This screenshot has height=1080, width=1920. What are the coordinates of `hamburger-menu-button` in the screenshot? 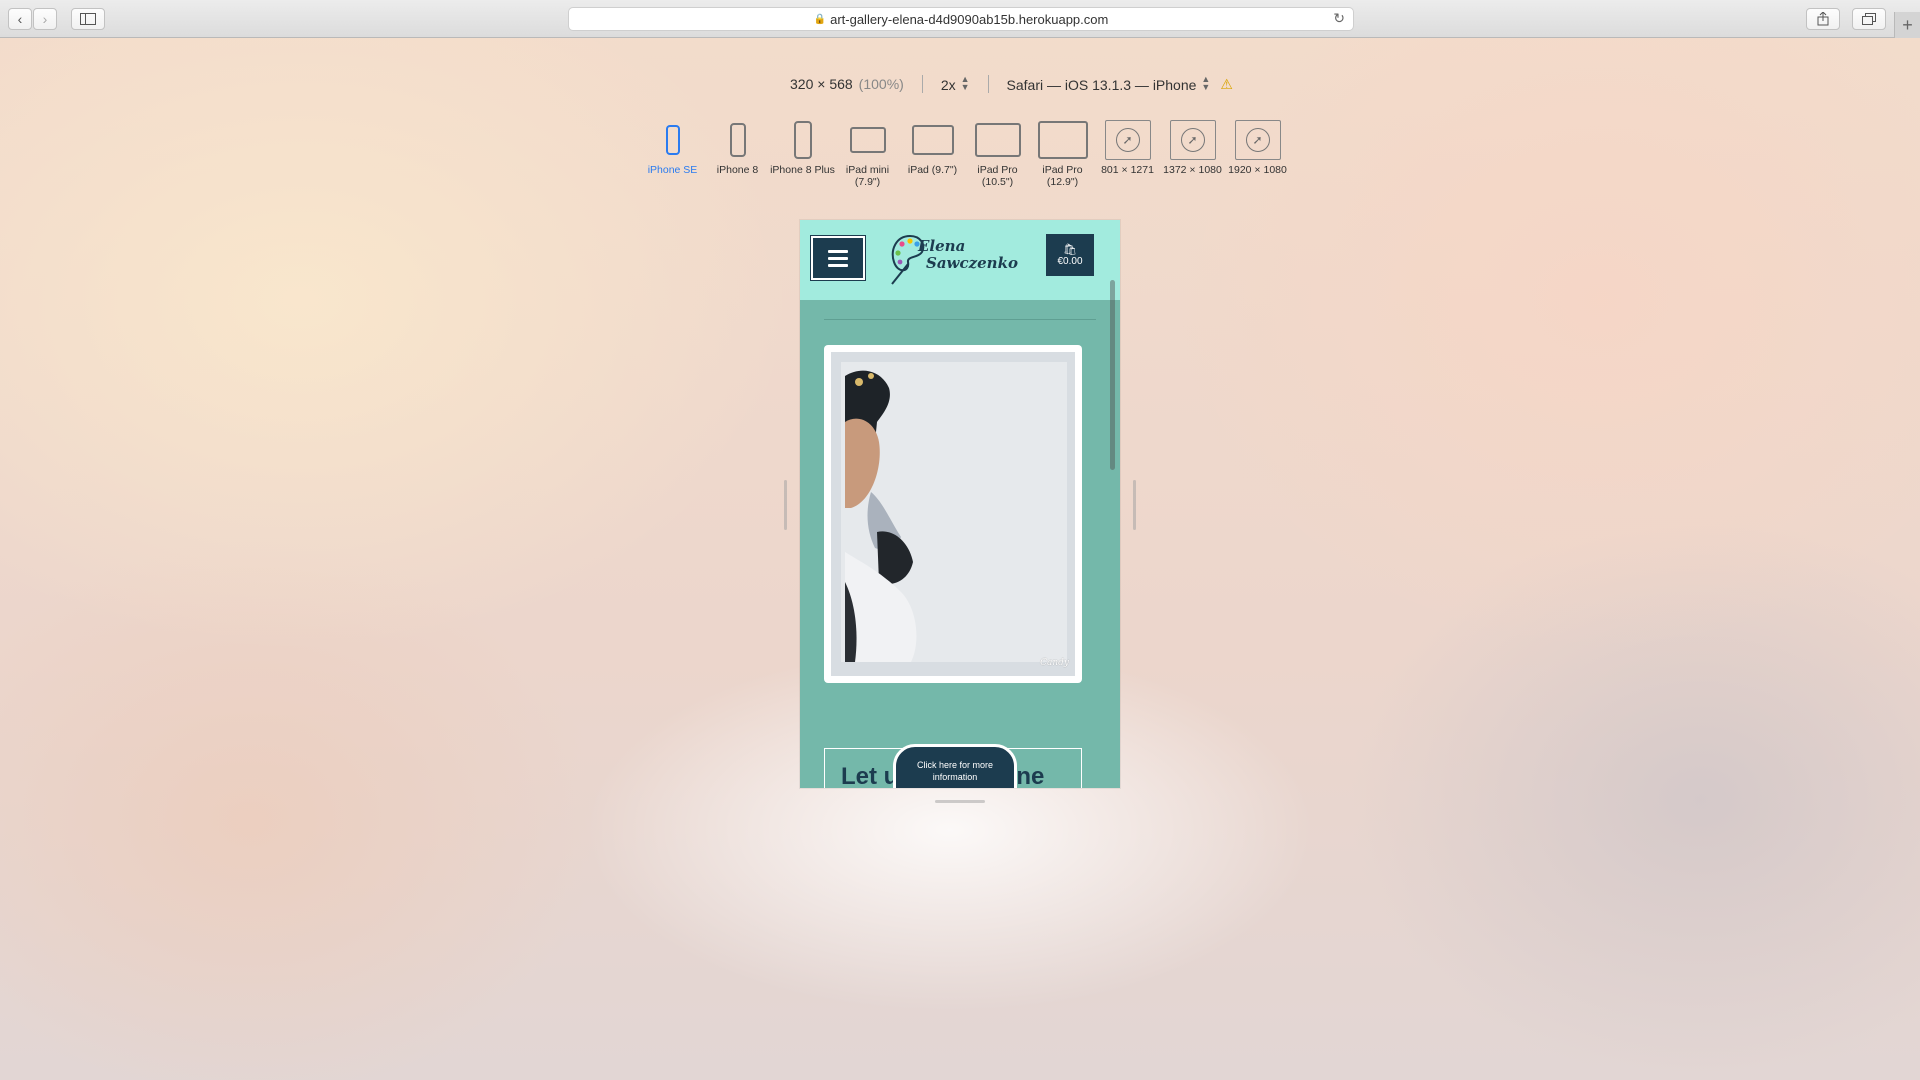 It's located at (838, 258).